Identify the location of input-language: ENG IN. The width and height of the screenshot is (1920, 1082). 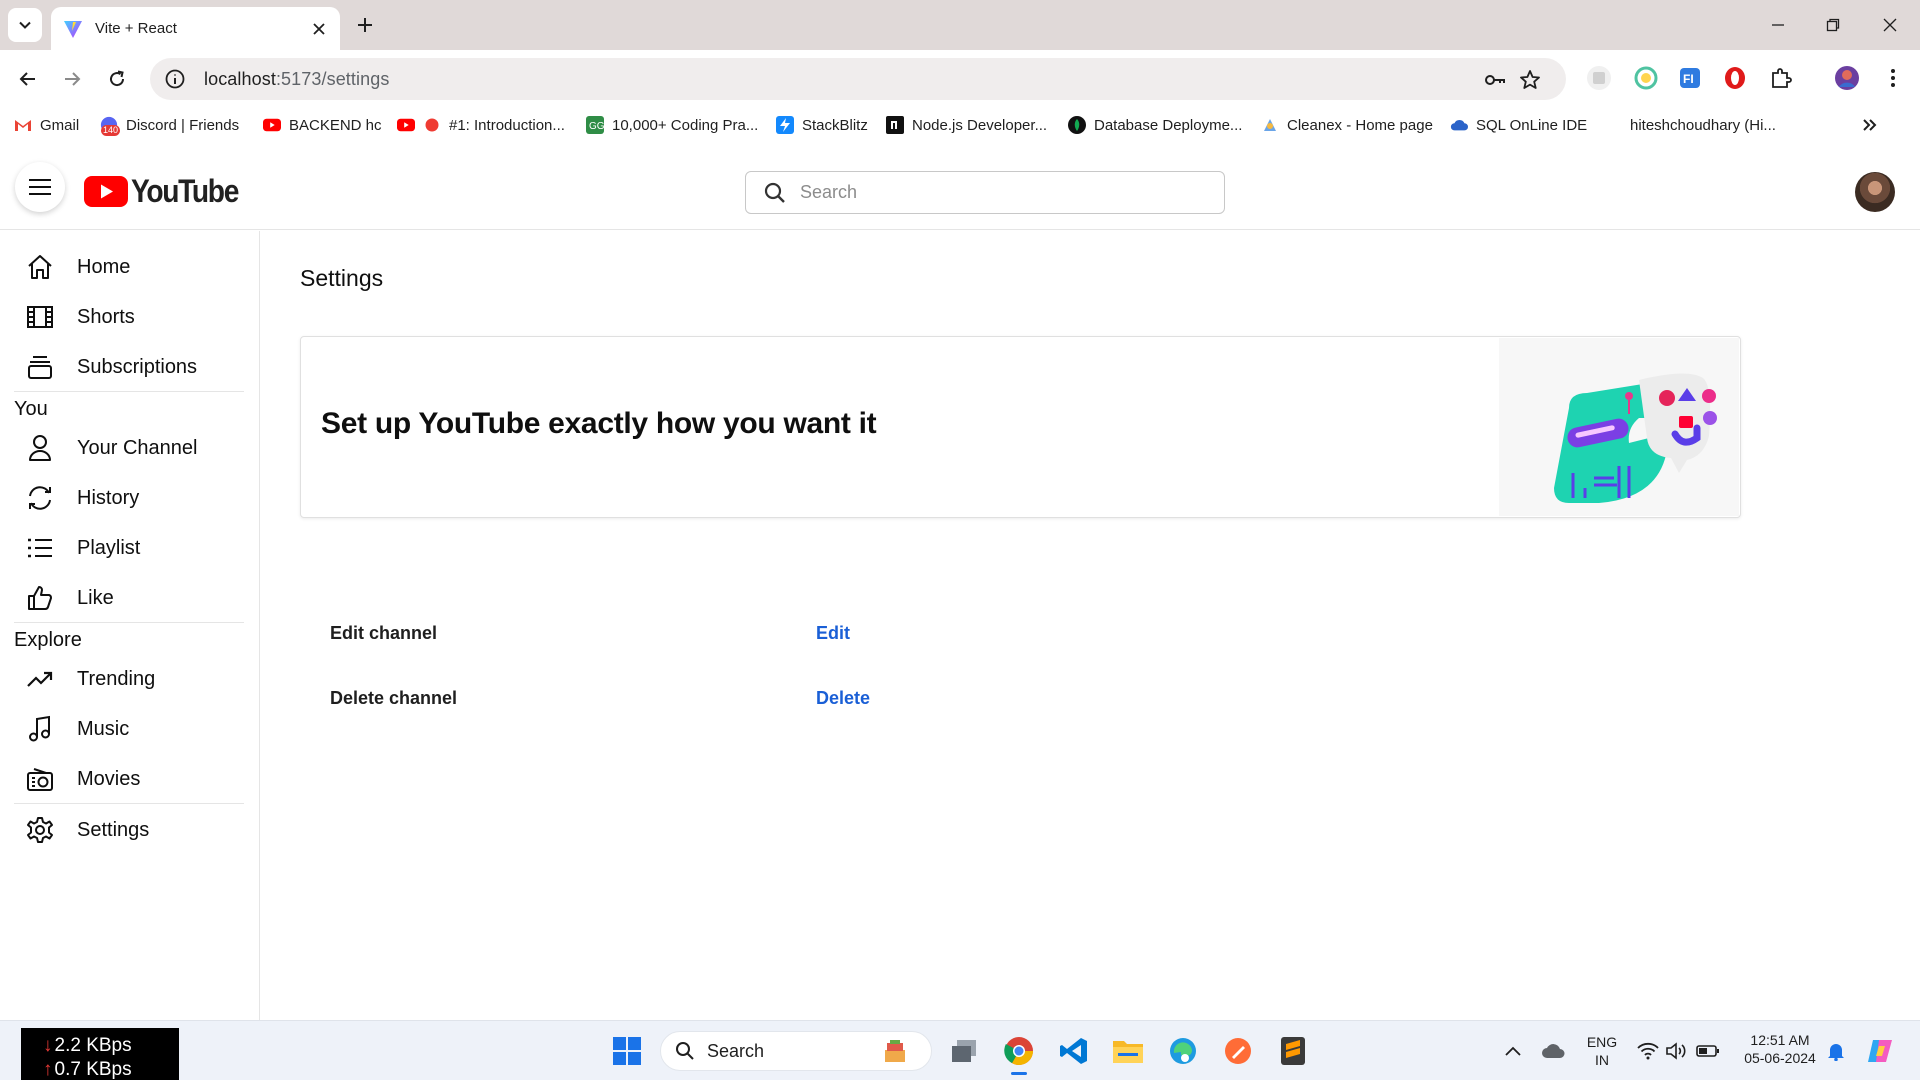
(1602, 1051).